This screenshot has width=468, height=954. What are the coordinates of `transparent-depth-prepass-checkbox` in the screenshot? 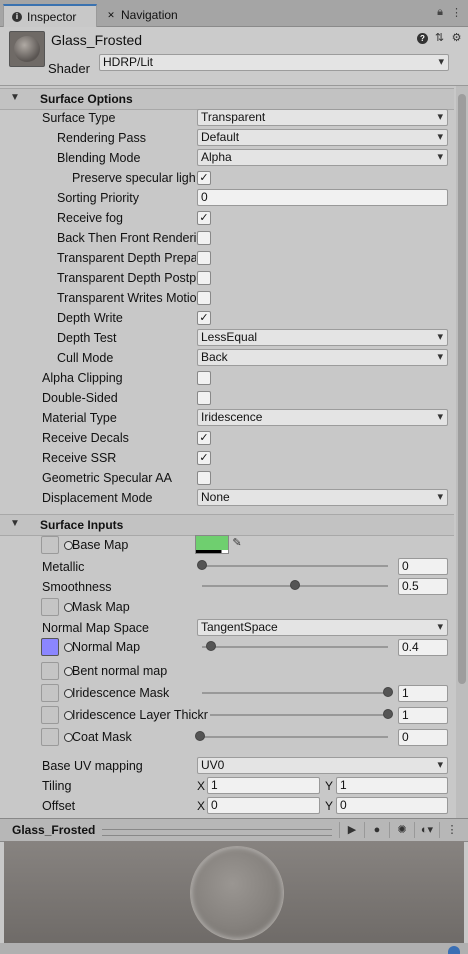 It's located at (204, 258).